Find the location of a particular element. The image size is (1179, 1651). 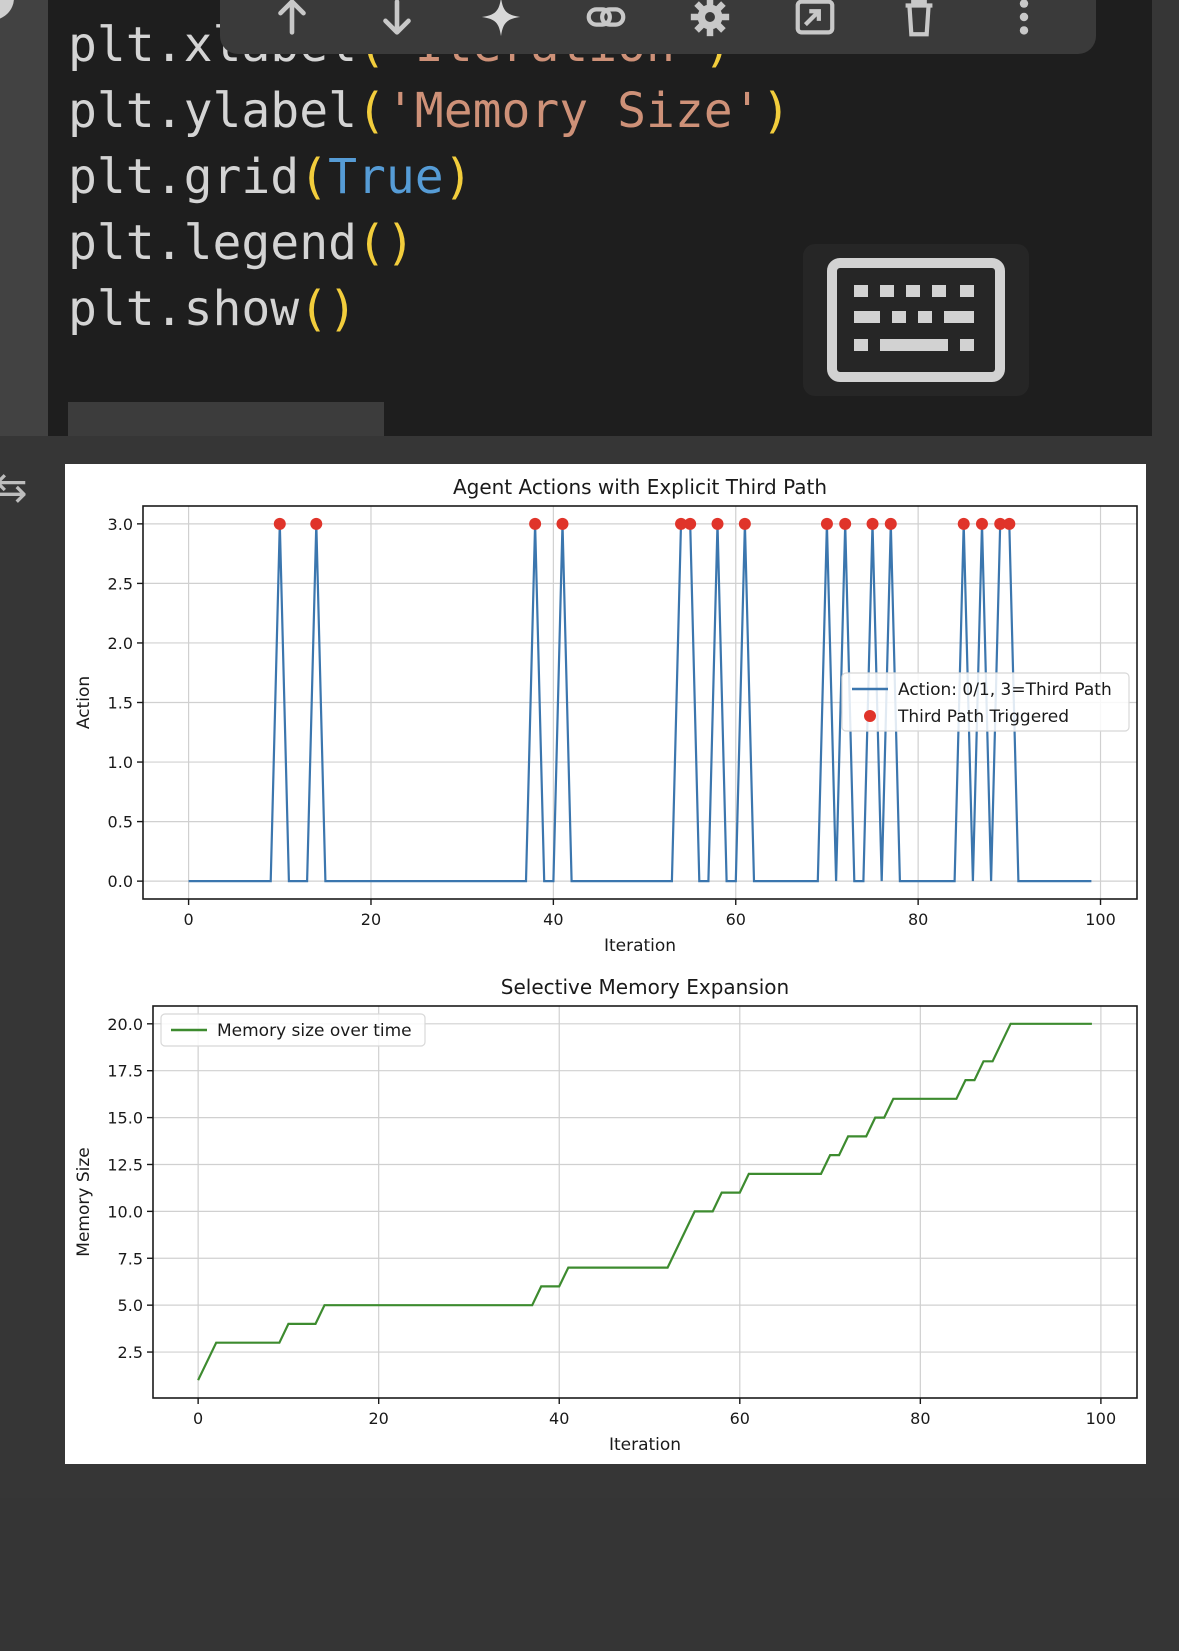

gear-icon is located at coordinates (710, 18).